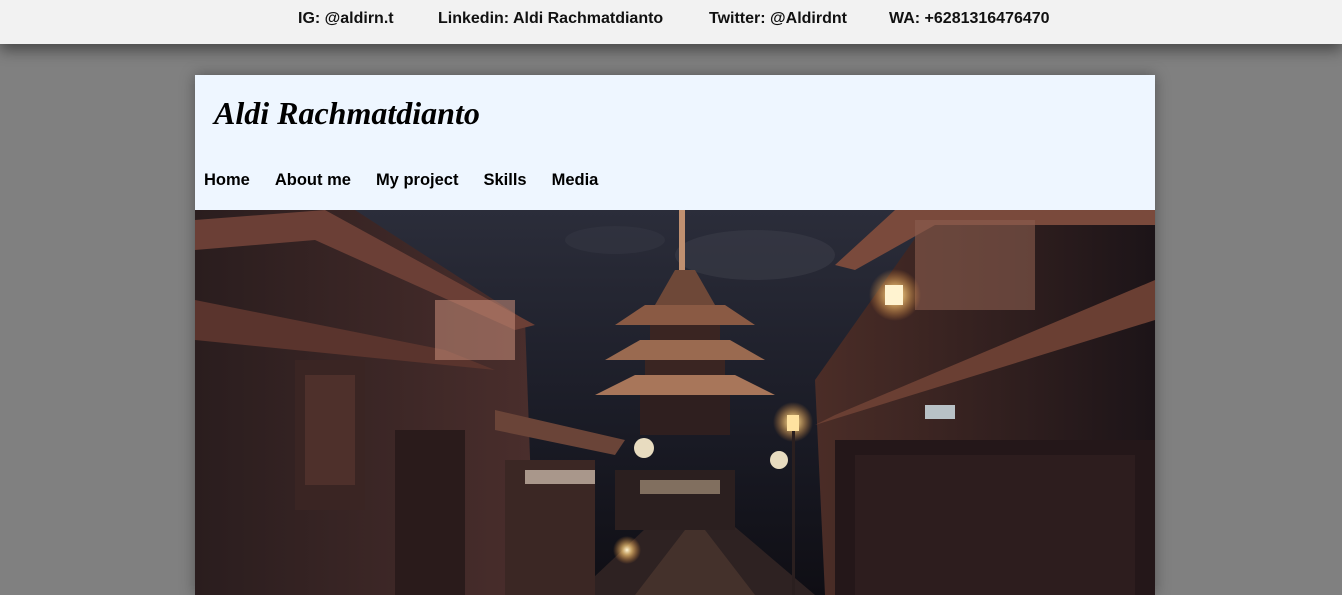 Image resolution: width=1342 pixels, height=595 pixels. I want to click on contact-instagram: IG: @aldirn.t, so click(346, 19).